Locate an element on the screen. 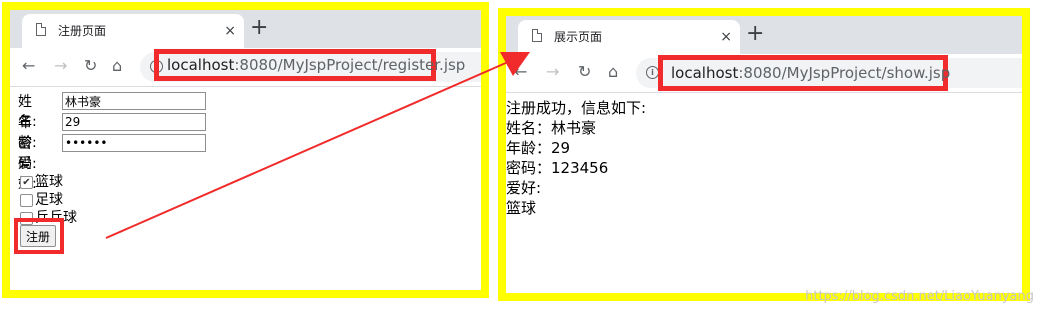 The height and width of the screenshot is (312, 1042). url-path: :8080/MyJspProject/show.jsp is located at coordinates (844, 73).